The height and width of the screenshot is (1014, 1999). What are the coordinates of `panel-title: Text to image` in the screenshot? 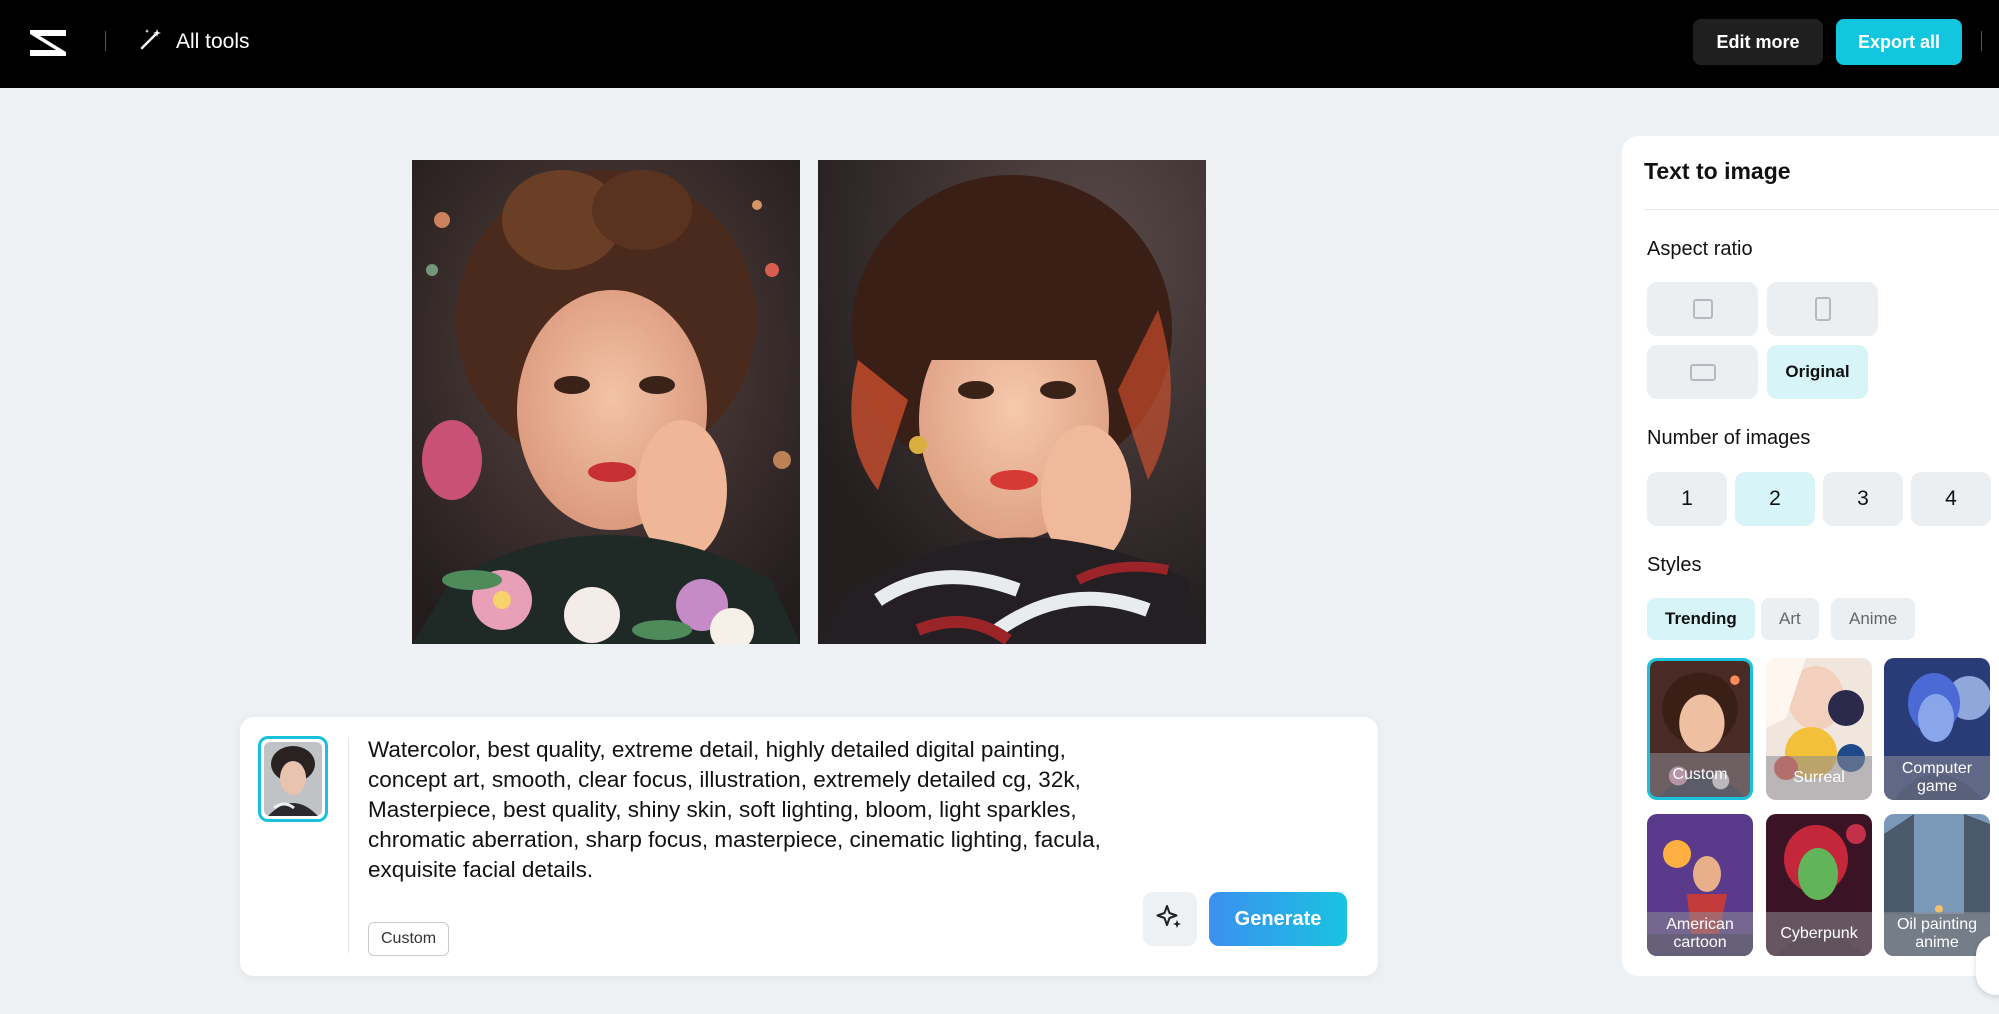 It's located at (1717, 171).